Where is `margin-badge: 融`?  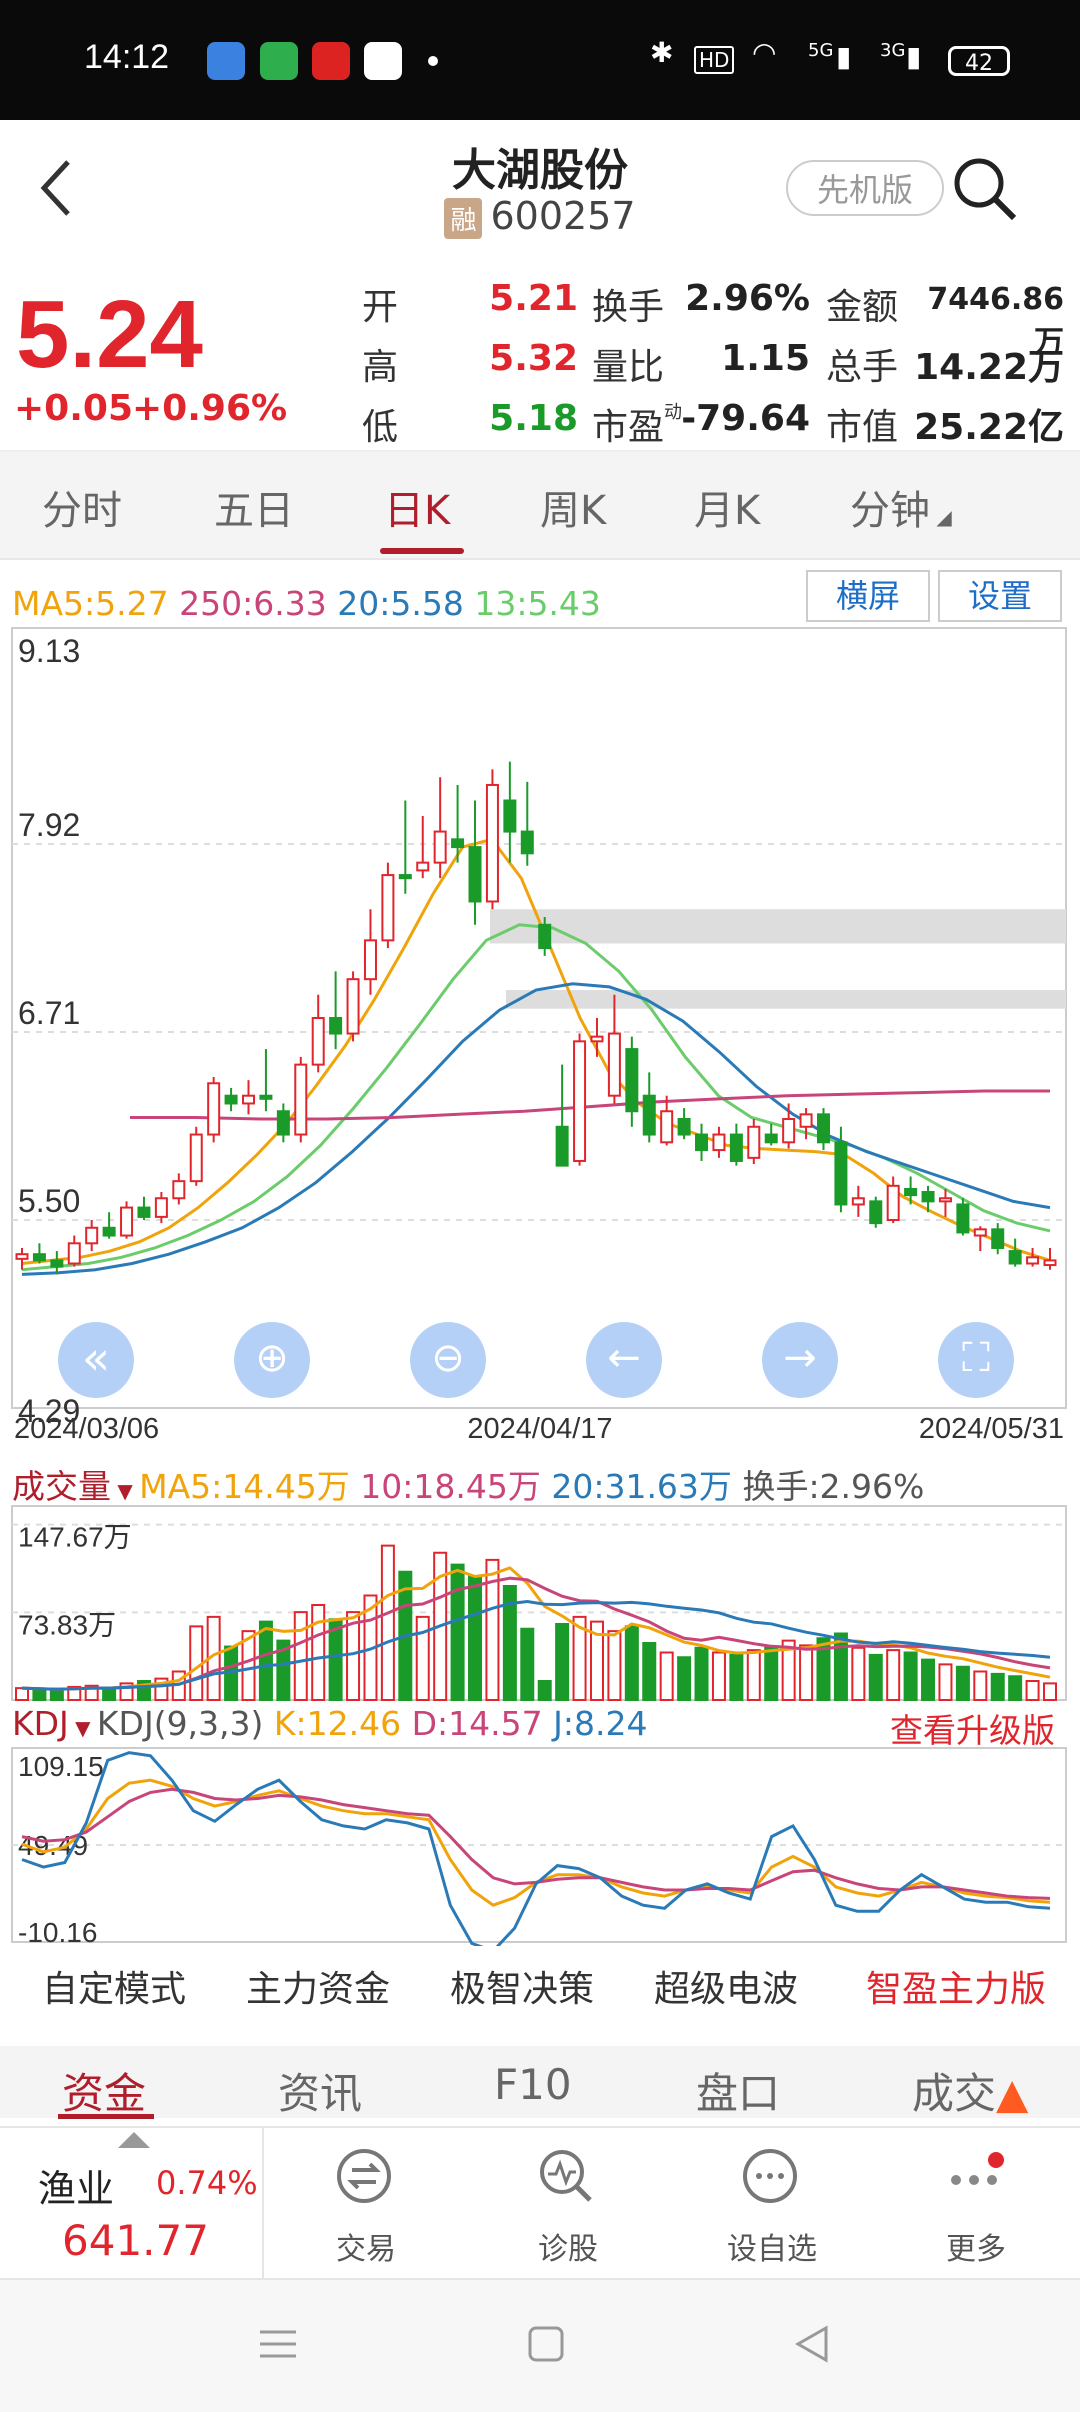 margin-badge: 融 is located at coordinates (463, 218).